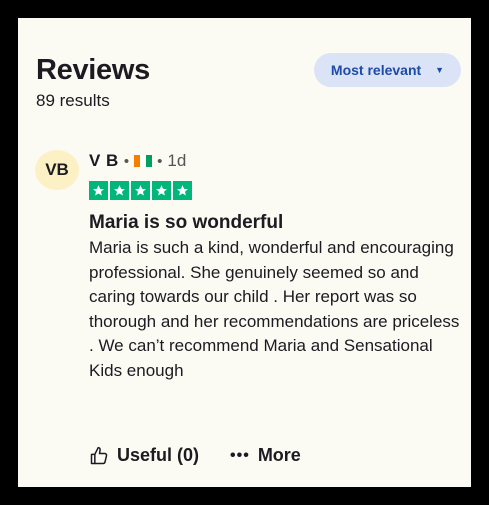  I want to click on star-rating, so click(140, 190).